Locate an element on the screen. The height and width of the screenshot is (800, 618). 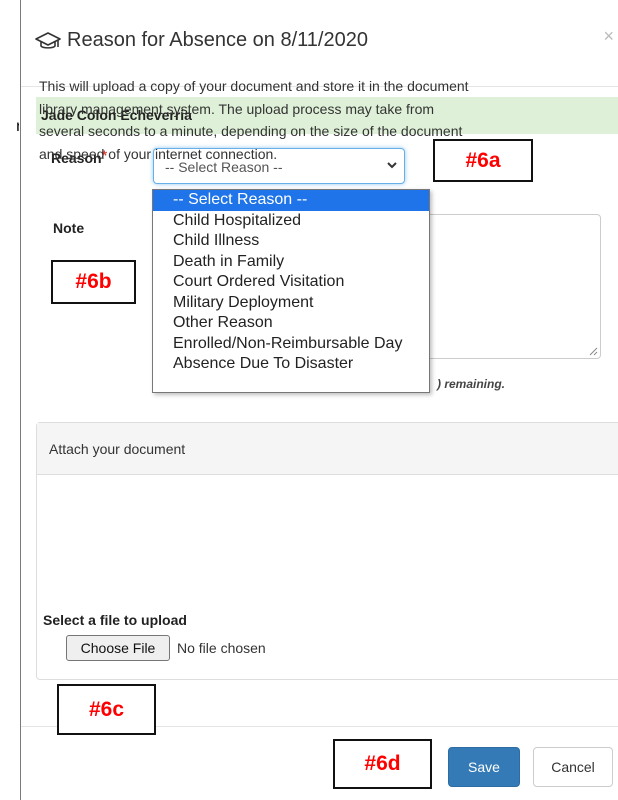
modal-title: Reason for Absence on 8/11/2020 is located at coordinates (201, 40).